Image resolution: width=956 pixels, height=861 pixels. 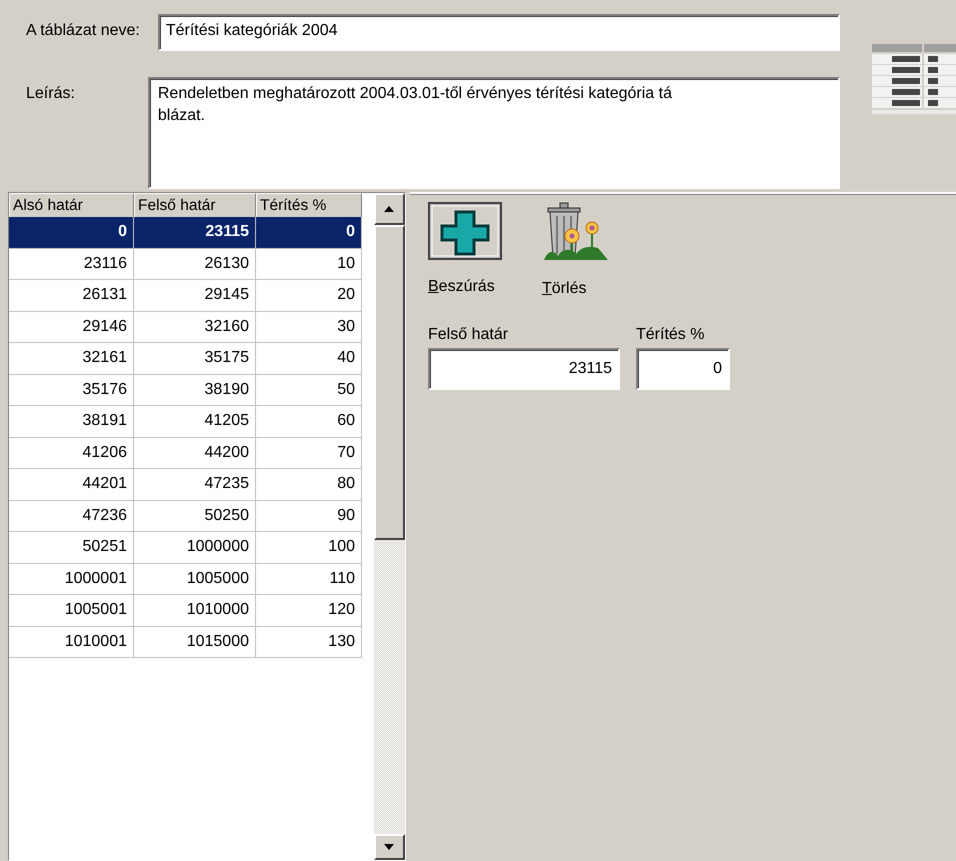 What do you see at coordinates (71, 422) in the screenshot?
I see `table-cell: 38191` at bounding box center [71, 422].